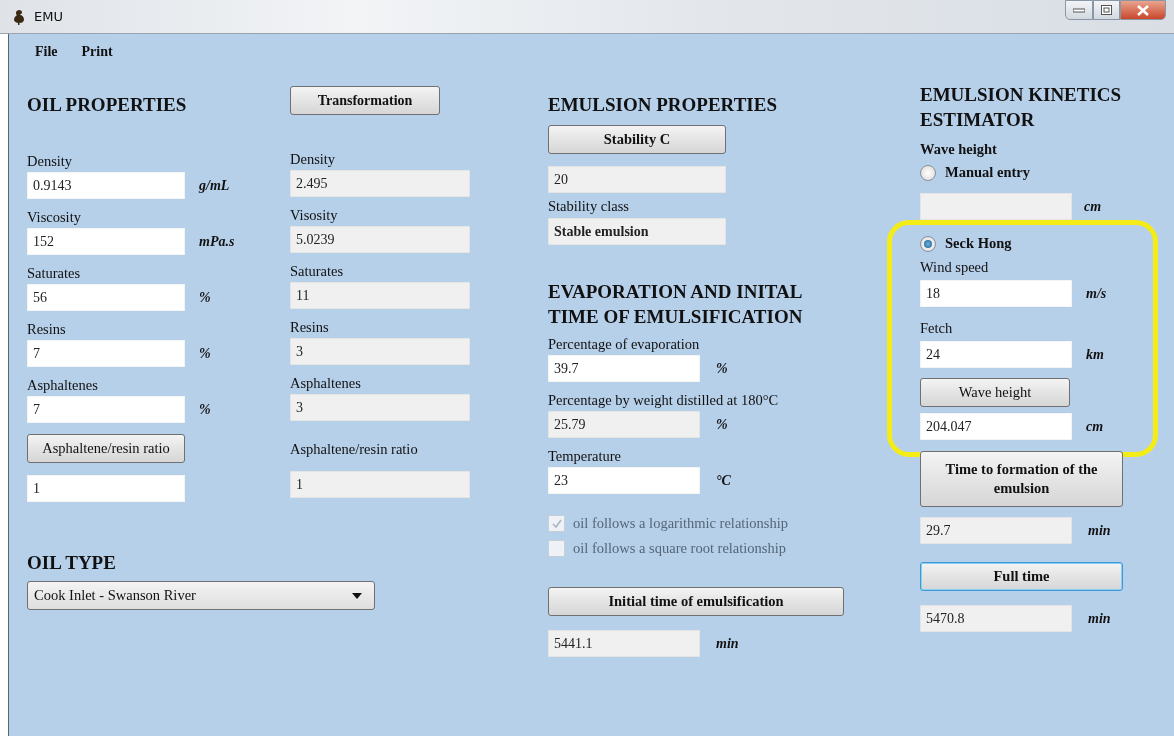 The width and height of the screenshot is (1174, 736). What do you see at coordinates (106, 241) in the screenshot?
I see `text-field: 152` at bounding box center [106, 241].